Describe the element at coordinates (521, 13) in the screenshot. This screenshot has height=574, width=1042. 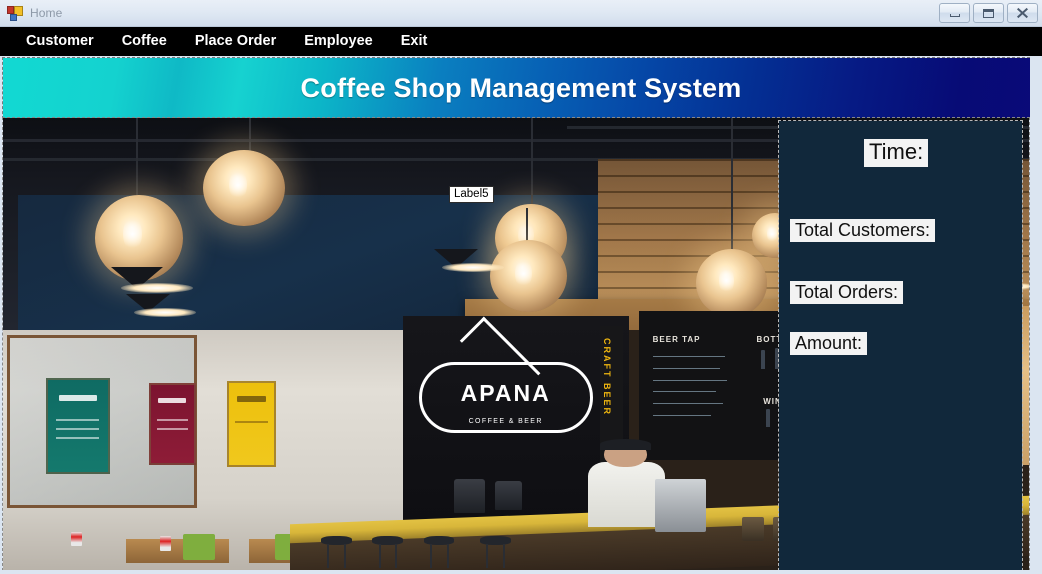
I see `window-titlebar: Home` at that location.